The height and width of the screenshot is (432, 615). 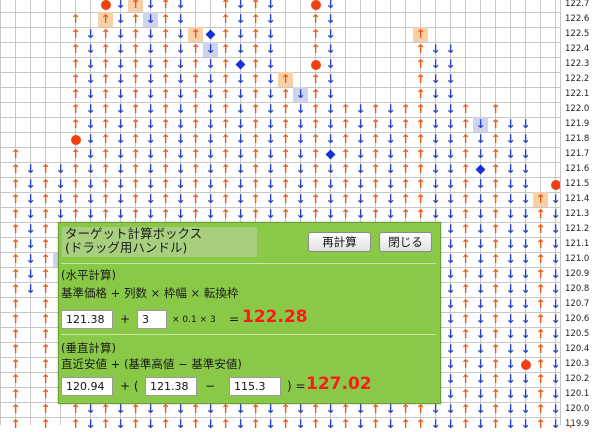 What do you see at coordinates (150, 293) in the screenshot?
I see `horizontal-formula: 基準価格 + 列数 × 枠幅 × 転換枠` at bounding box center [150, 293].